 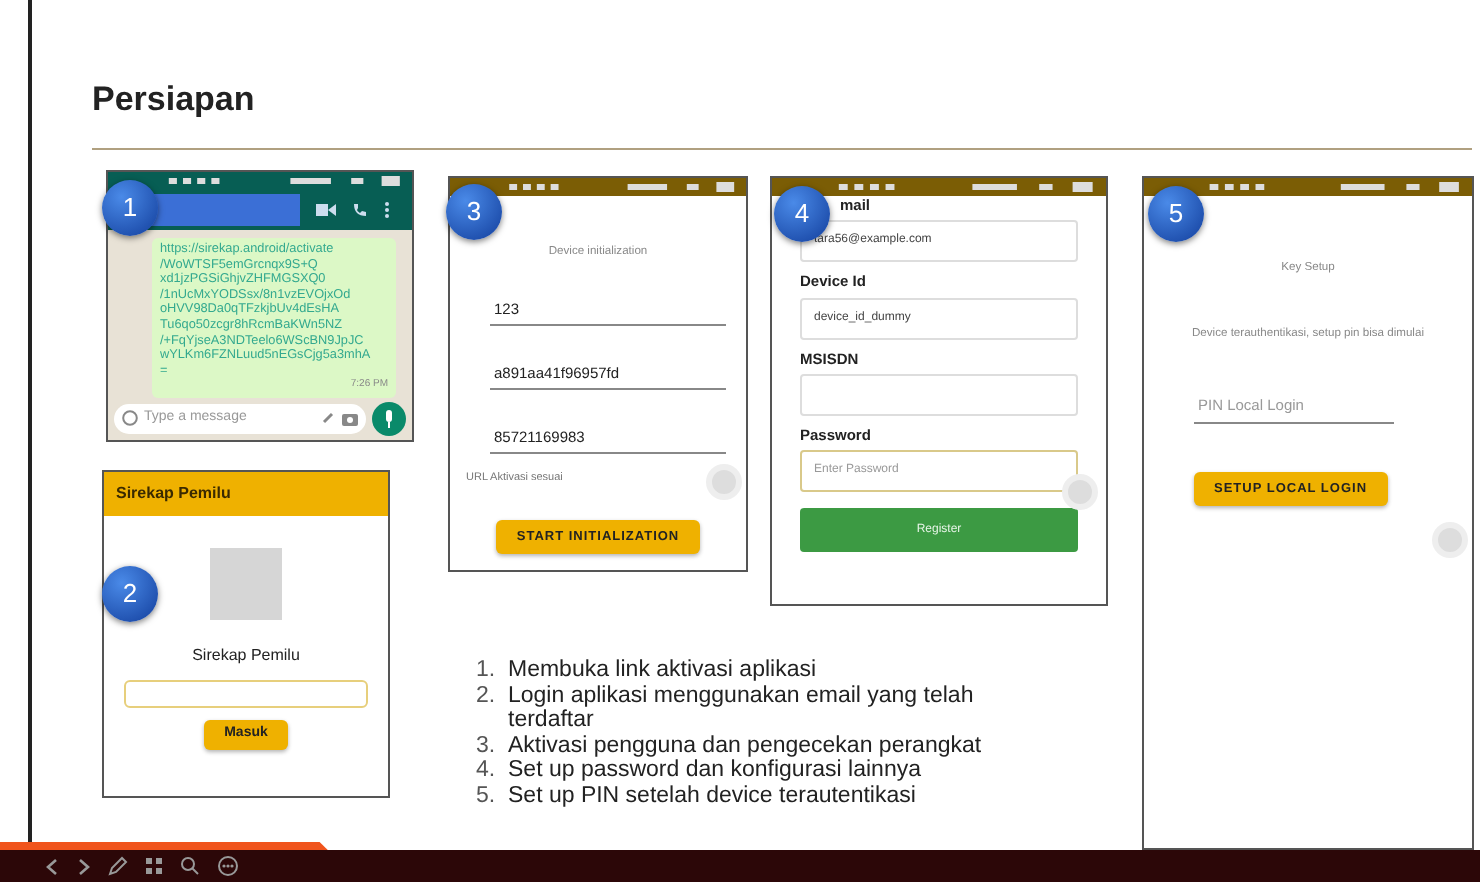 I want to click on pen-icon, so click(x=118, y=866).